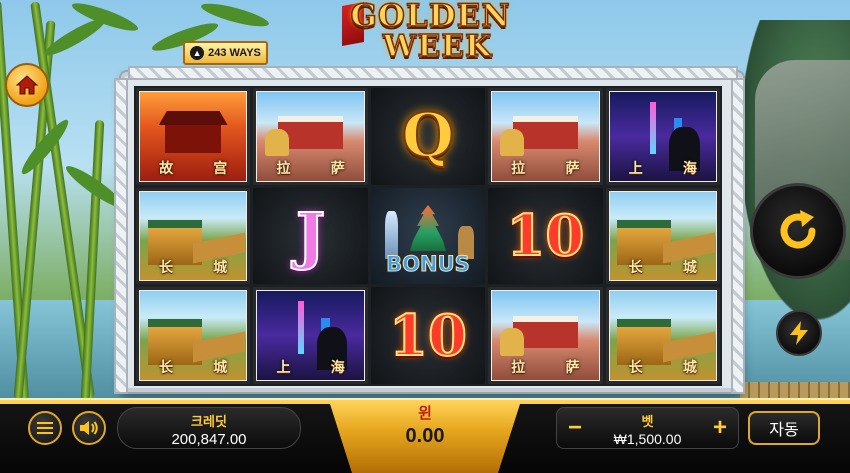  Describe the element at coordinates (784, 428) in the screenshot. I see `auto-play-button: 자동` at that location.